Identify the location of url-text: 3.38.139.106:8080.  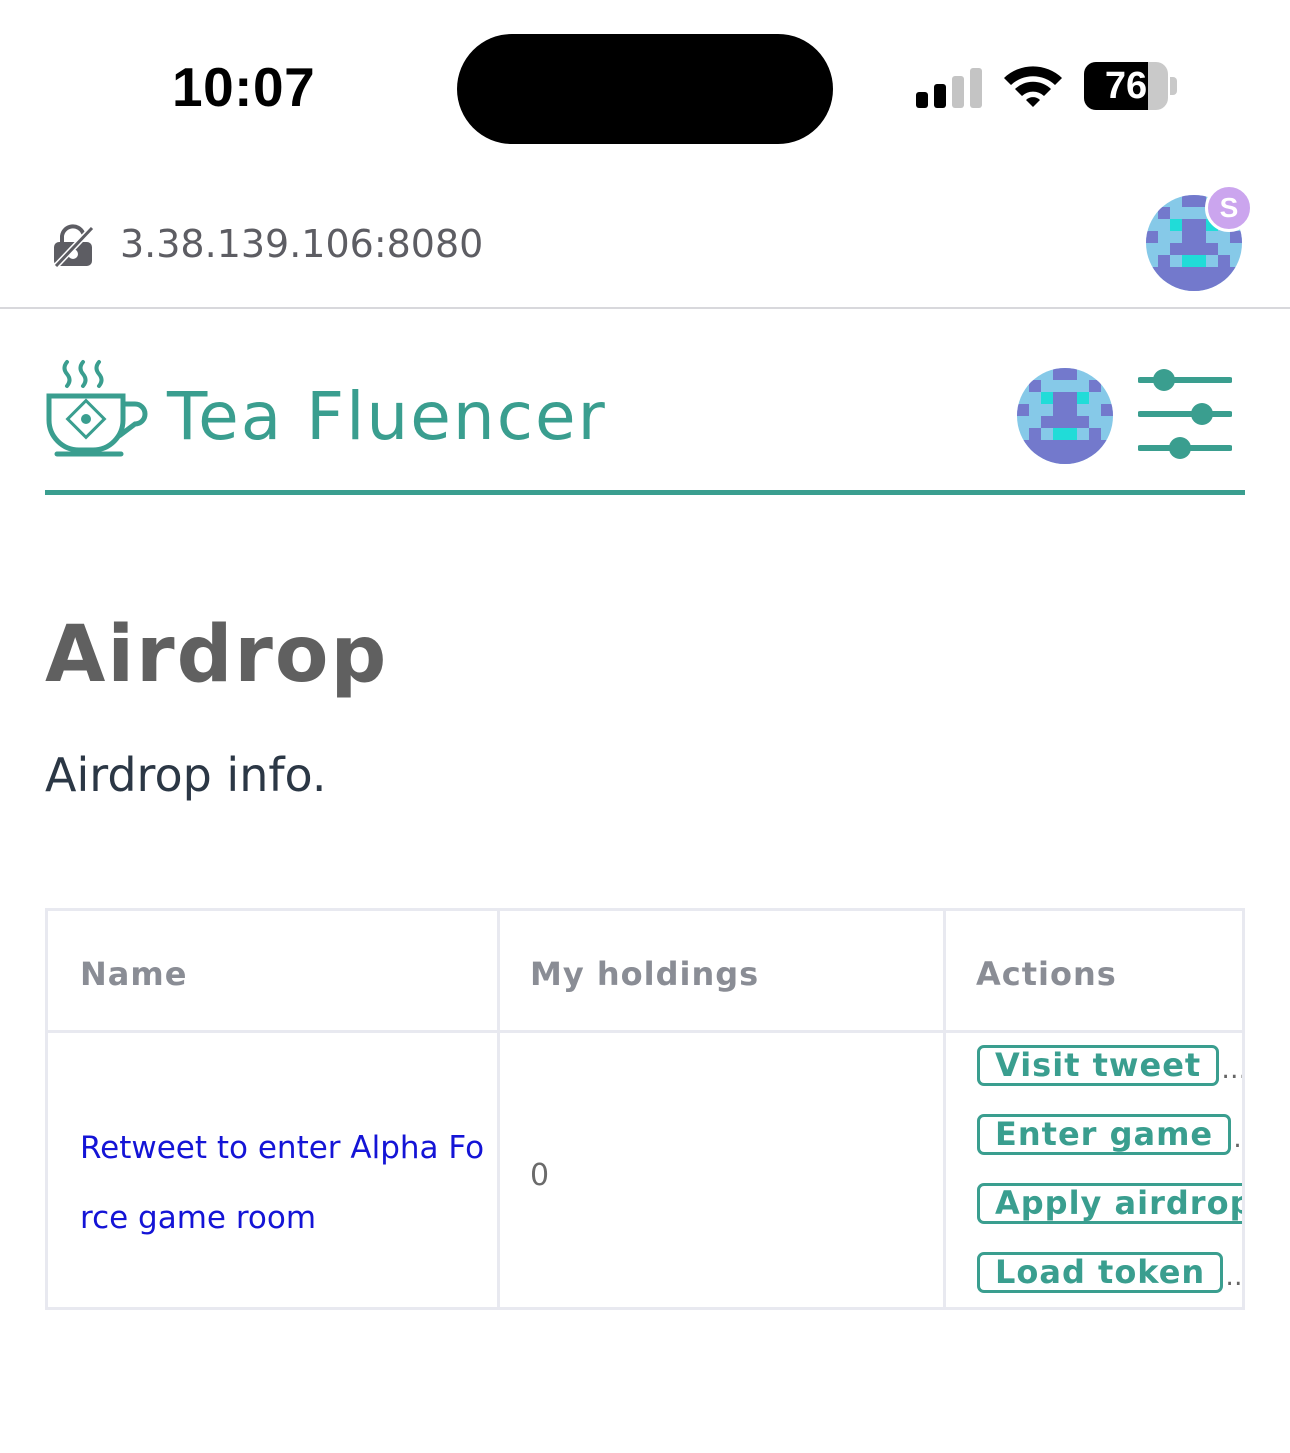
(301, 244).